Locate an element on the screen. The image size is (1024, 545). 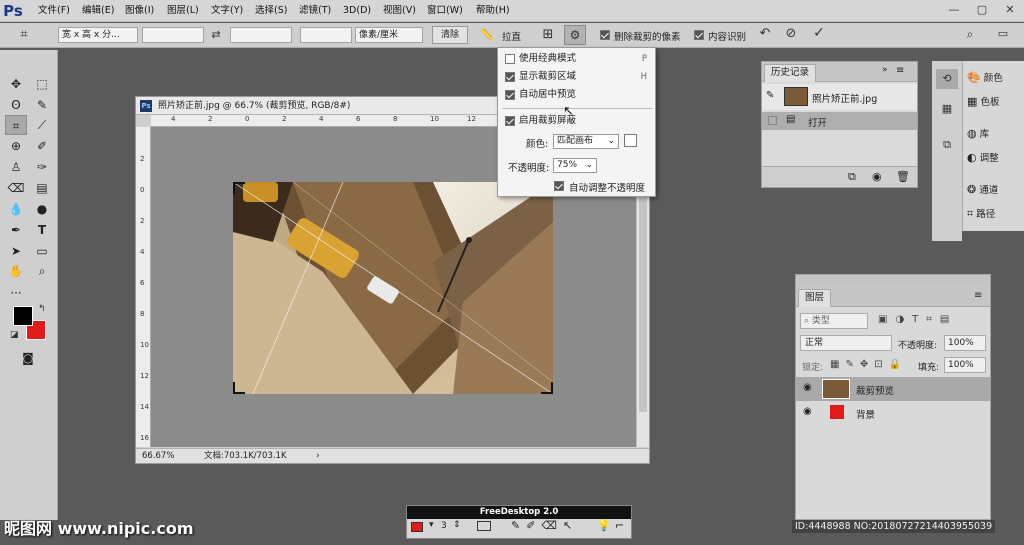
crop-tool-preset-icon: ⌗ is located at coordinates (24, 35).